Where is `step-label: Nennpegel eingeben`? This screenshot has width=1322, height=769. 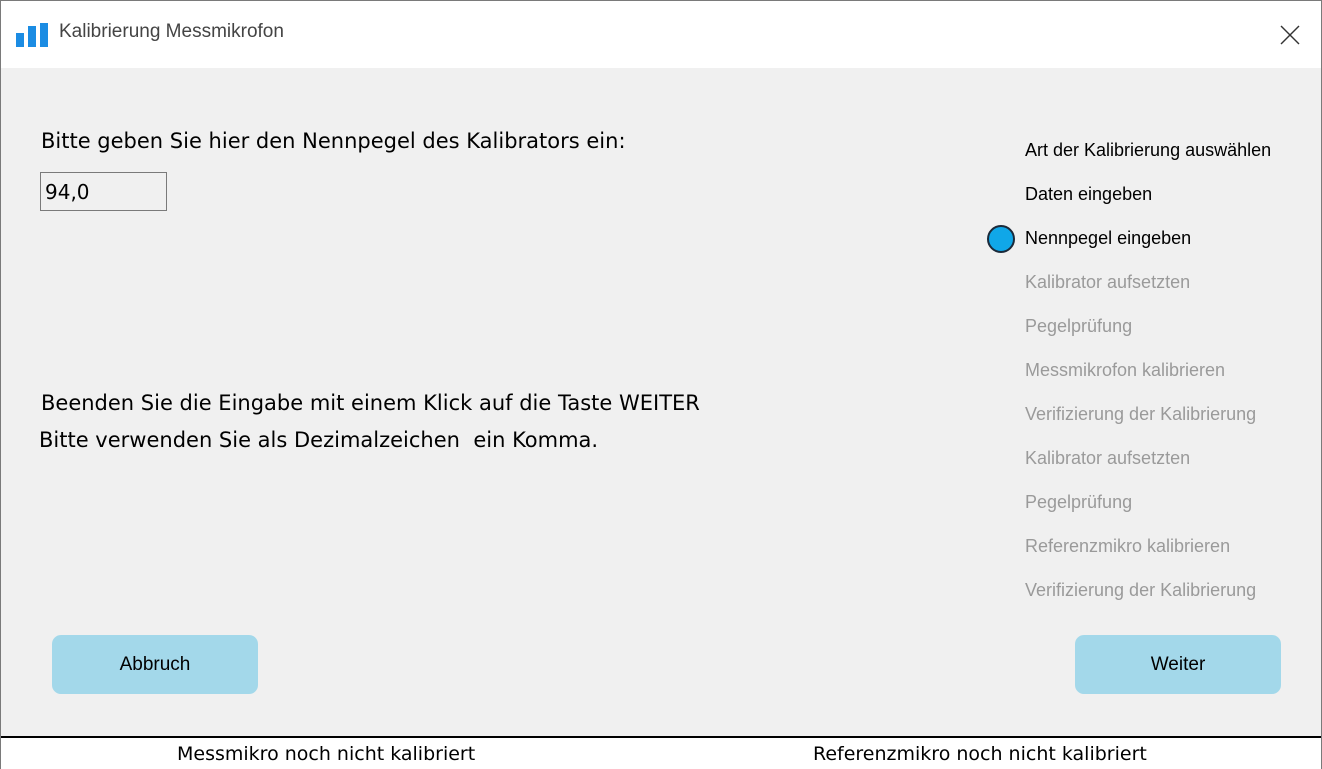
step-label: Nennpegel eingeben is located at coordinates (1108, 238).